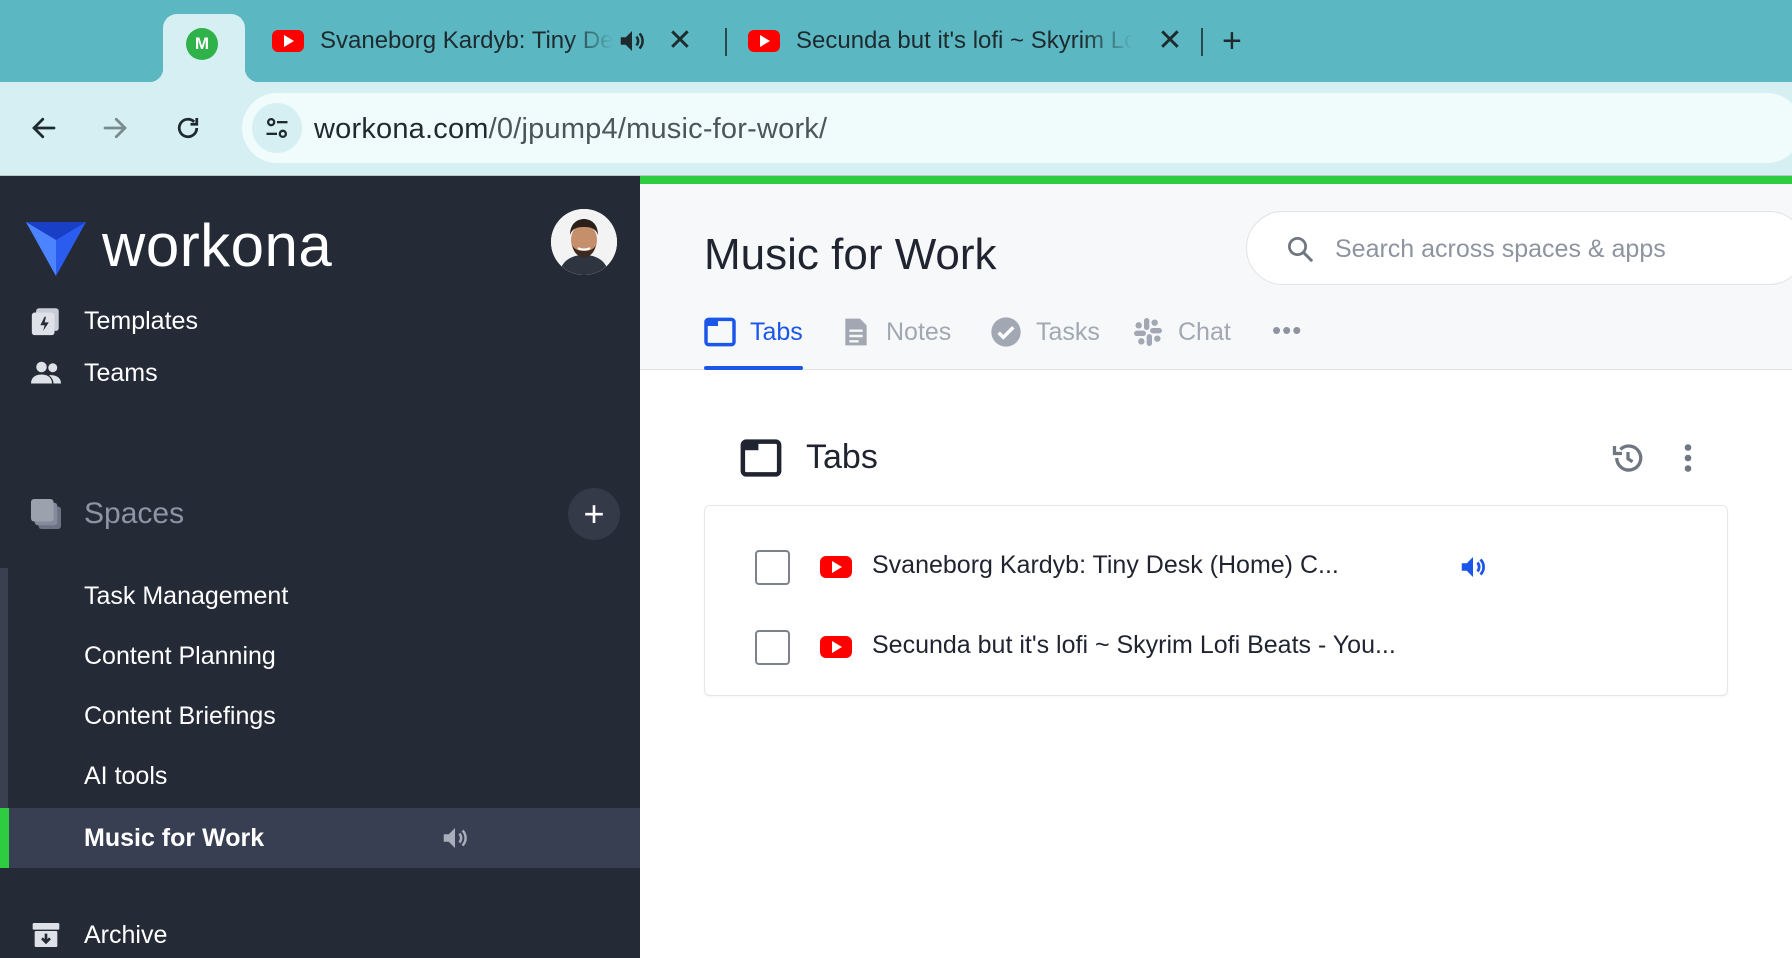 Image resolution: width=1792 pixels, height=958 pixels. What do you see at coordinates (320, 373) in the screenshot?
I see `sidebar-item-teams: Teams` at bounding box center [320, 373].